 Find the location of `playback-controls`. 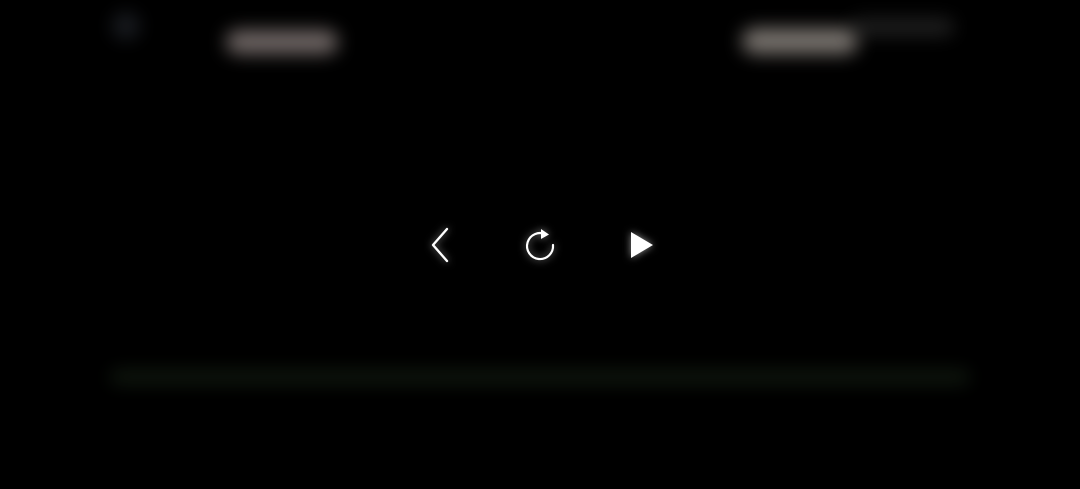

playback-controls is located at coordinates (540, 245).